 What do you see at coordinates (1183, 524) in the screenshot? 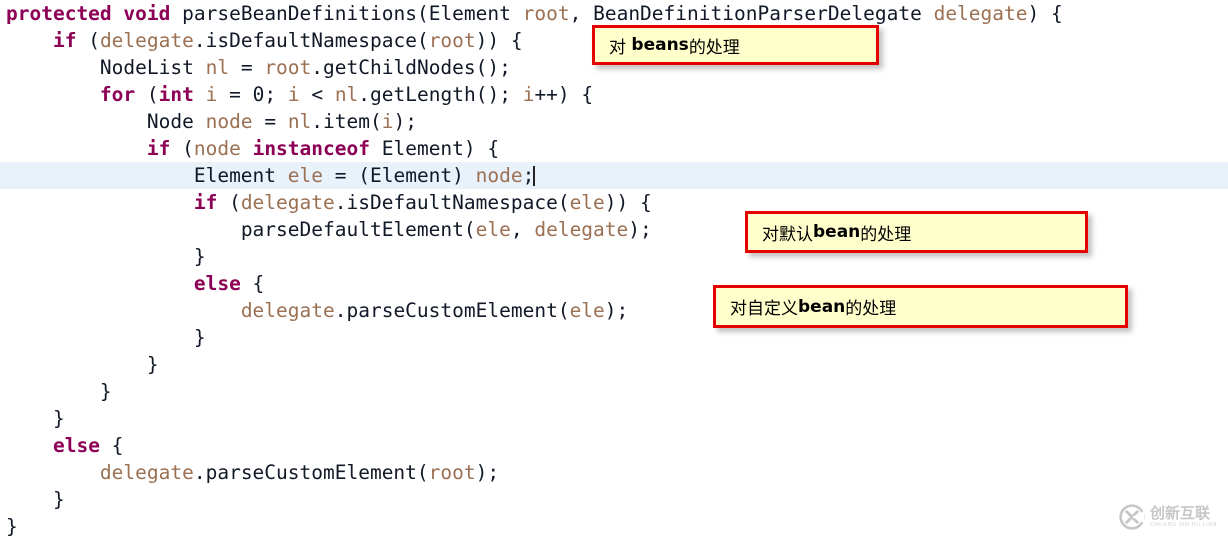
I see `watermark-pinyin: CHUANG XIN HU LIAN` at bounding box center [1183, 524].